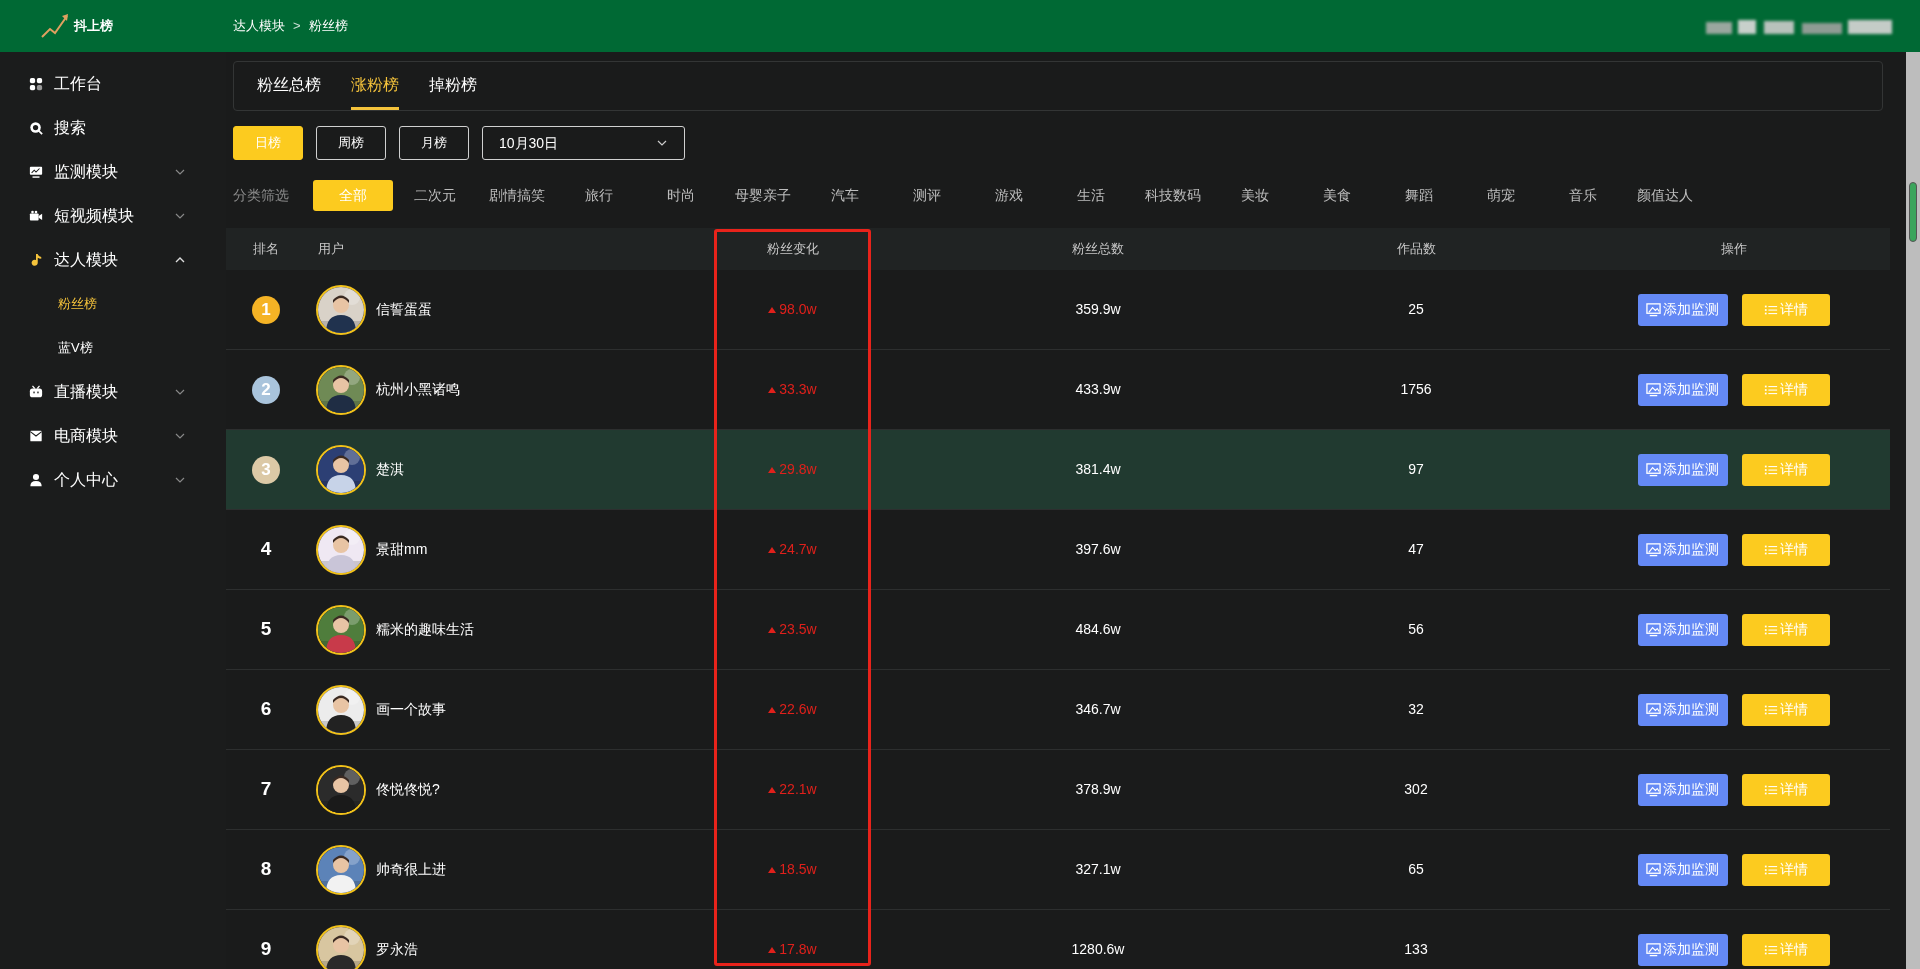 The height and width of the screenshot is (969, 1920). I want to click on table-row: 7 佟悦佟悦? 22.1w 378.9w 302 添加监测 详情, so click(1058, 790).